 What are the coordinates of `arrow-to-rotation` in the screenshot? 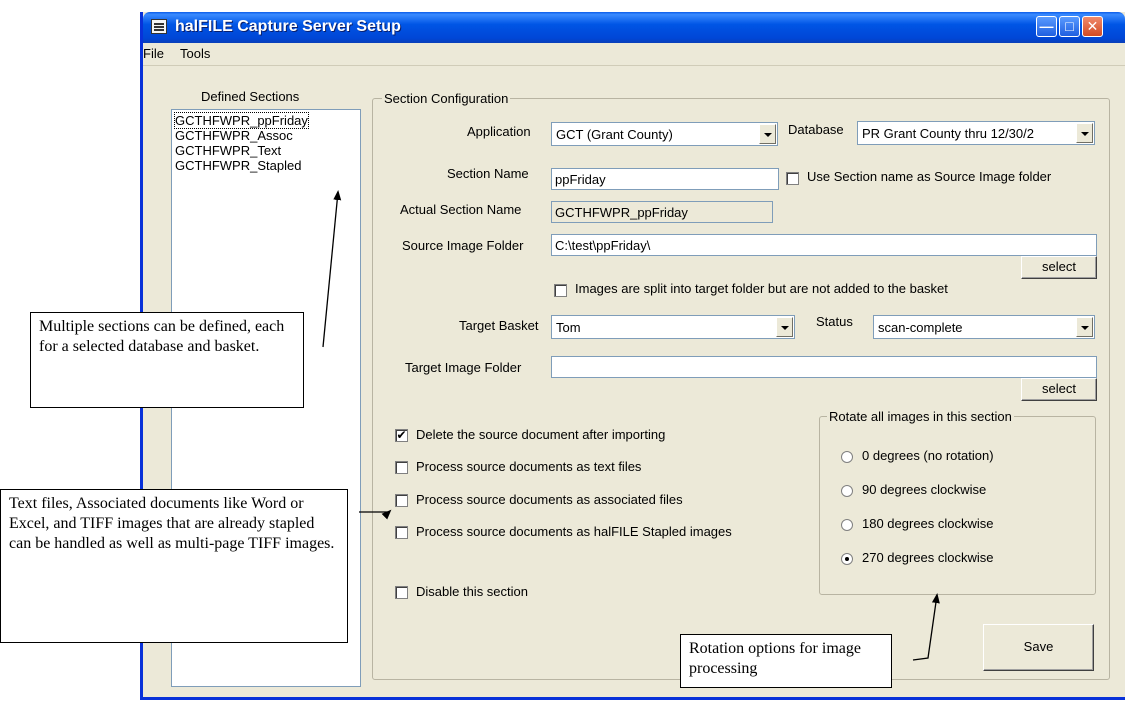 It's located at (926, 627).